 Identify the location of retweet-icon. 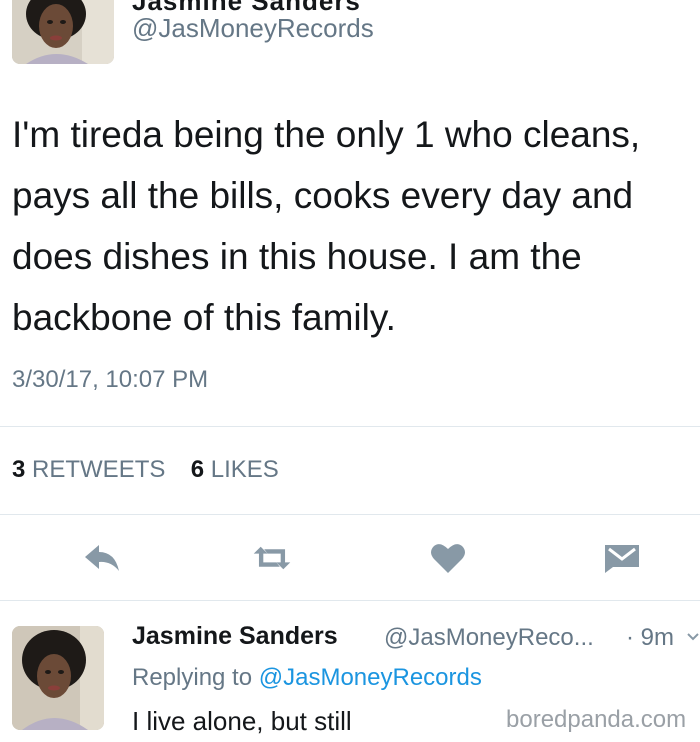
(272, 558).